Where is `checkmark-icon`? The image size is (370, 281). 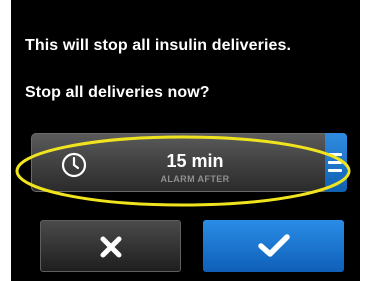
checkmark-icon is located at coordinates (274, 245).